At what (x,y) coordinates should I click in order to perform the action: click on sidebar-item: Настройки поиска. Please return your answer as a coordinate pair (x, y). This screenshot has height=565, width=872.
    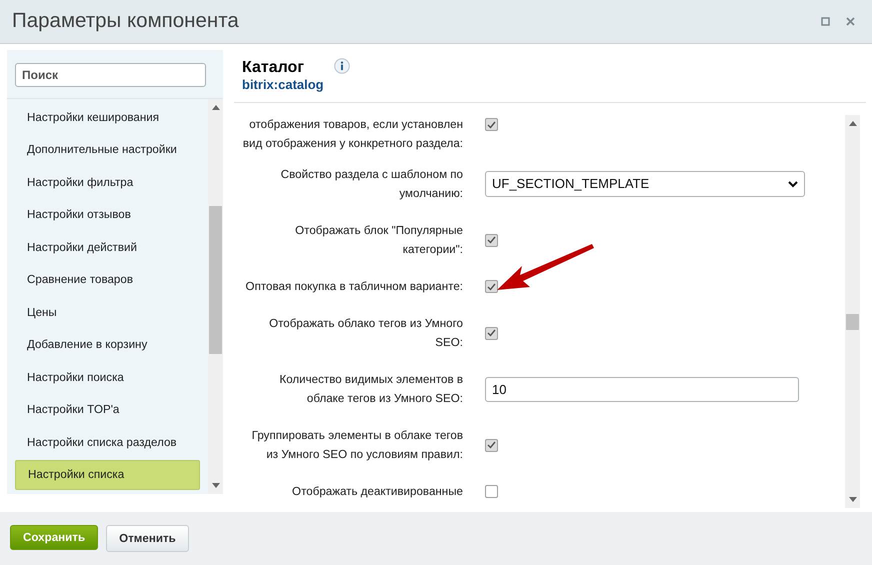
    Looking at the image, I should click on (107, 377).